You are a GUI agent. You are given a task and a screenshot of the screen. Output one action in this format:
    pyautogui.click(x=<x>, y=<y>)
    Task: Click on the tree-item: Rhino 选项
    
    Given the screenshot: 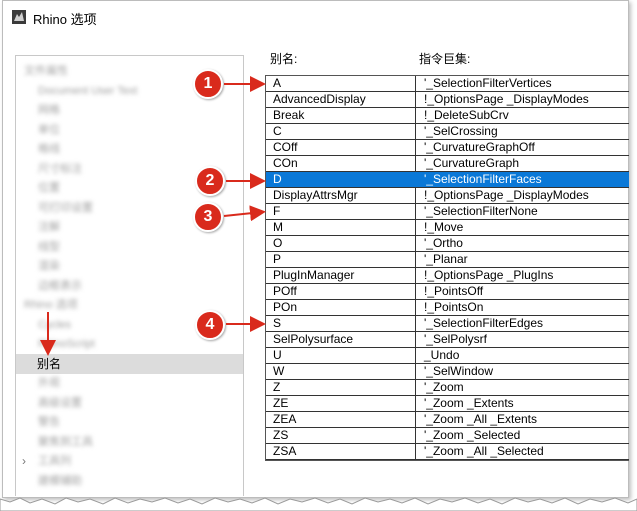 What is the action you would take?
    pyautogui.click(x=51, y=305)
    